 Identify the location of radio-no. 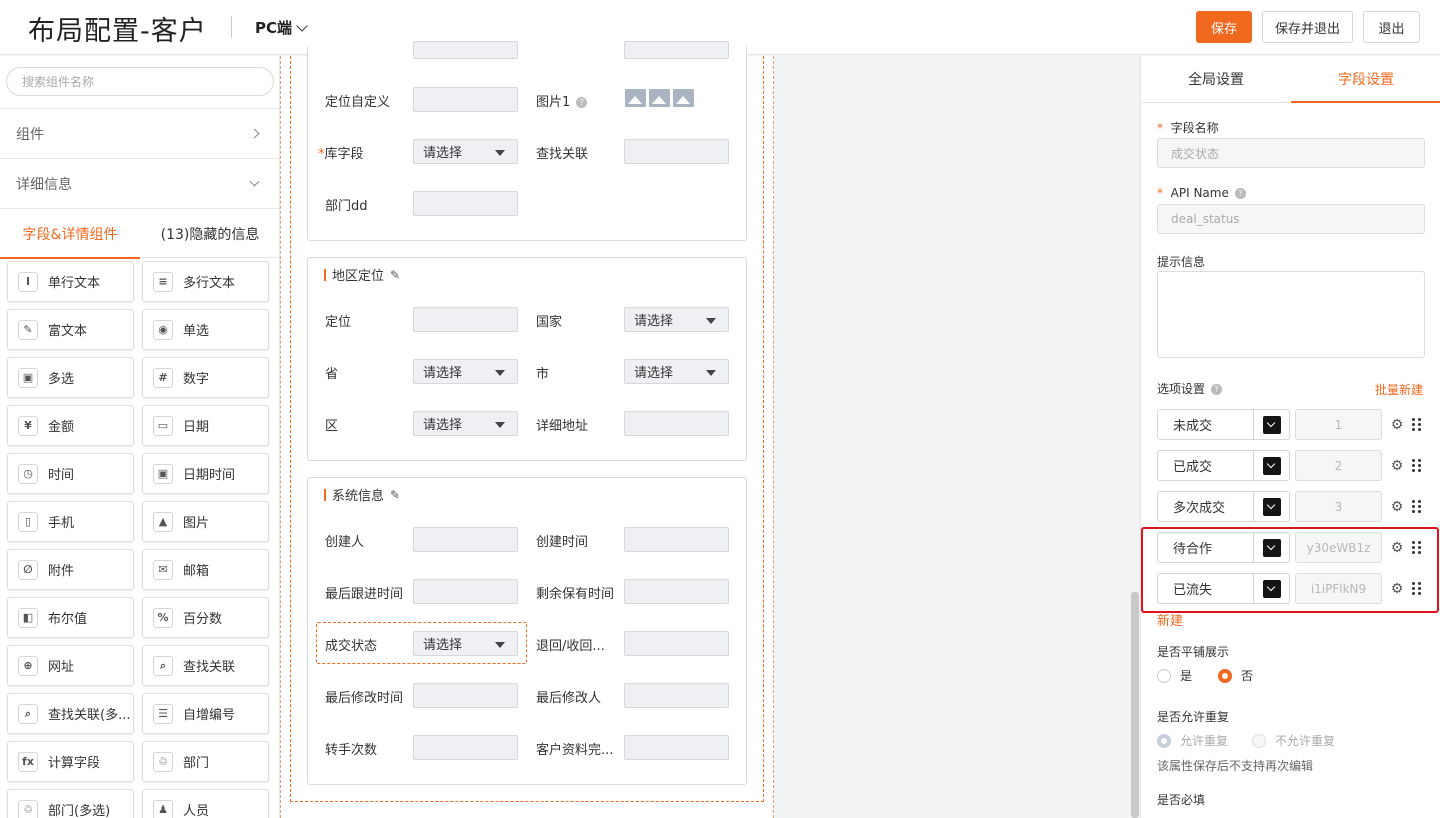
(1225, 675).